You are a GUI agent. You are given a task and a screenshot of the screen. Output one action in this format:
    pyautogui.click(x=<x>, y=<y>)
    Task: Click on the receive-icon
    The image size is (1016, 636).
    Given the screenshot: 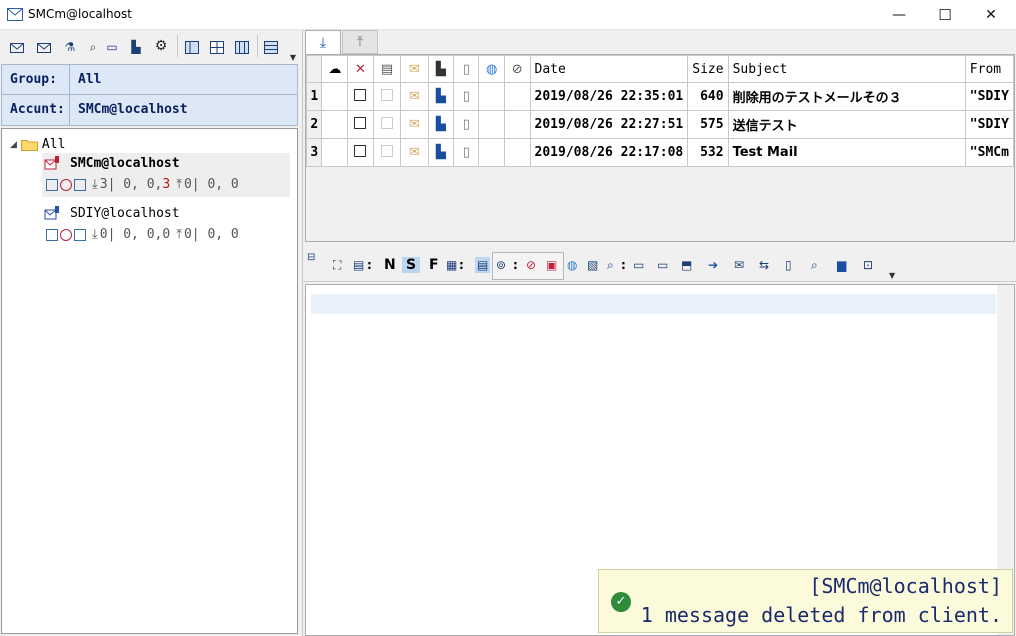 What is the action you would take?
    pyautogui.click(x=17, y=47)
    